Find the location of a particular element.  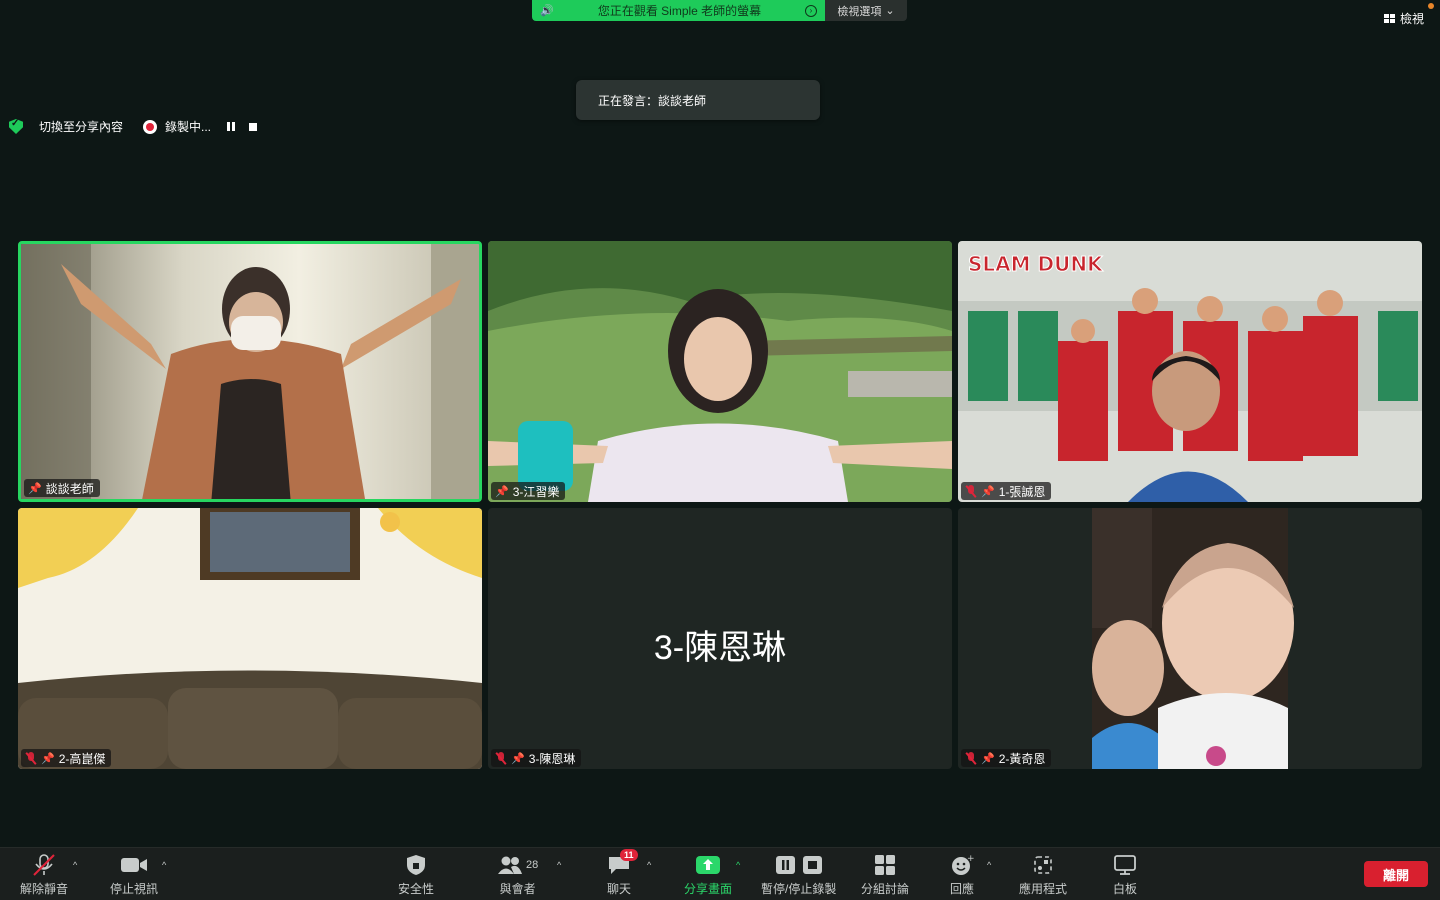

meeting-toolbar: 解除靜音 ^ 停止視訊 ^ 安全性 28 與會者 ^ 11 聊天 ^ 分享畫面 is located at coordinates (720, 873).